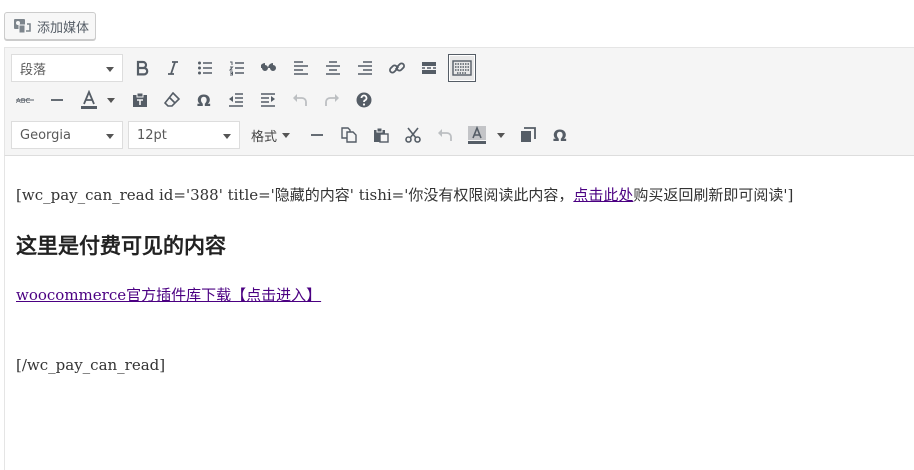  I want to click on strikethrough-button: ABC, so click(25, 100).